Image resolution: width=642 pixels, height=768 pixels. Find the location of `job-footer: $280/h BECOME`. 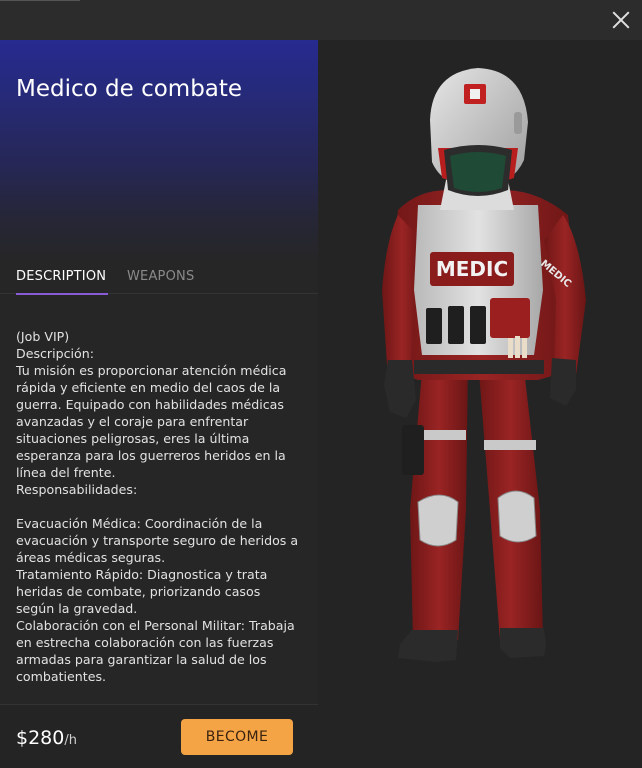

job-footer: $280/h BECOME is located at coordinates (159, 736).